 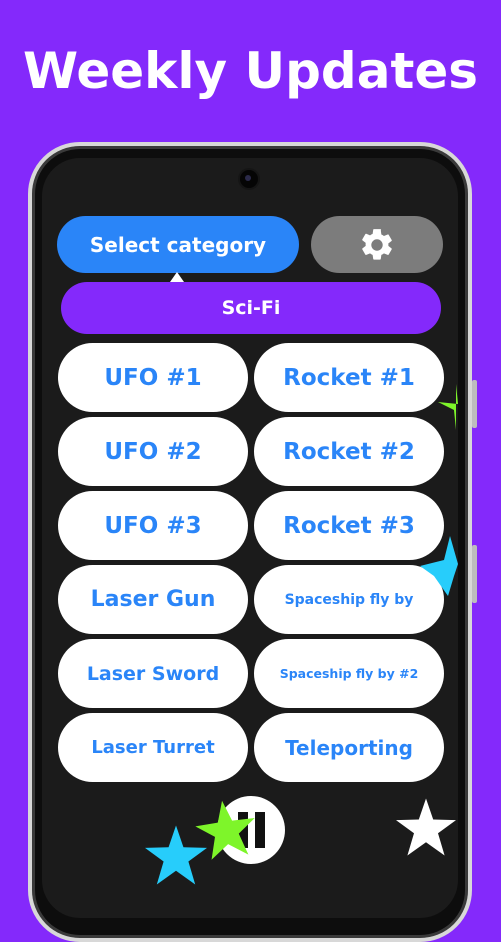 I want to click on sound-button-ufo-1: UFO #1, so click(x=153, y=377).